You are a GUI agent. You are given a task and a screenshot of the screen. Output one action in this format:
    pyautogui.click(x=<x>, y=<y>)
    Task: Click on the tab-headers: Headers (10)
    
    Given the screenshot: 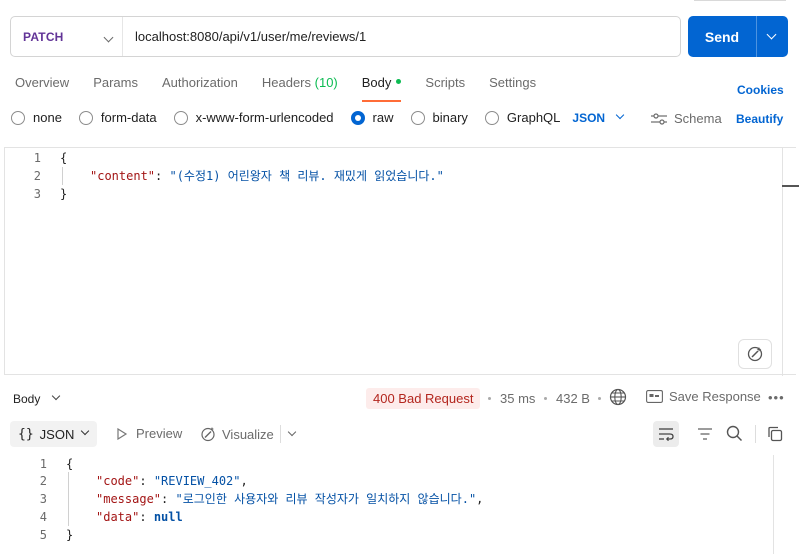 What is the action you would take?
    pyautogui.click(x=300, y=82)
    